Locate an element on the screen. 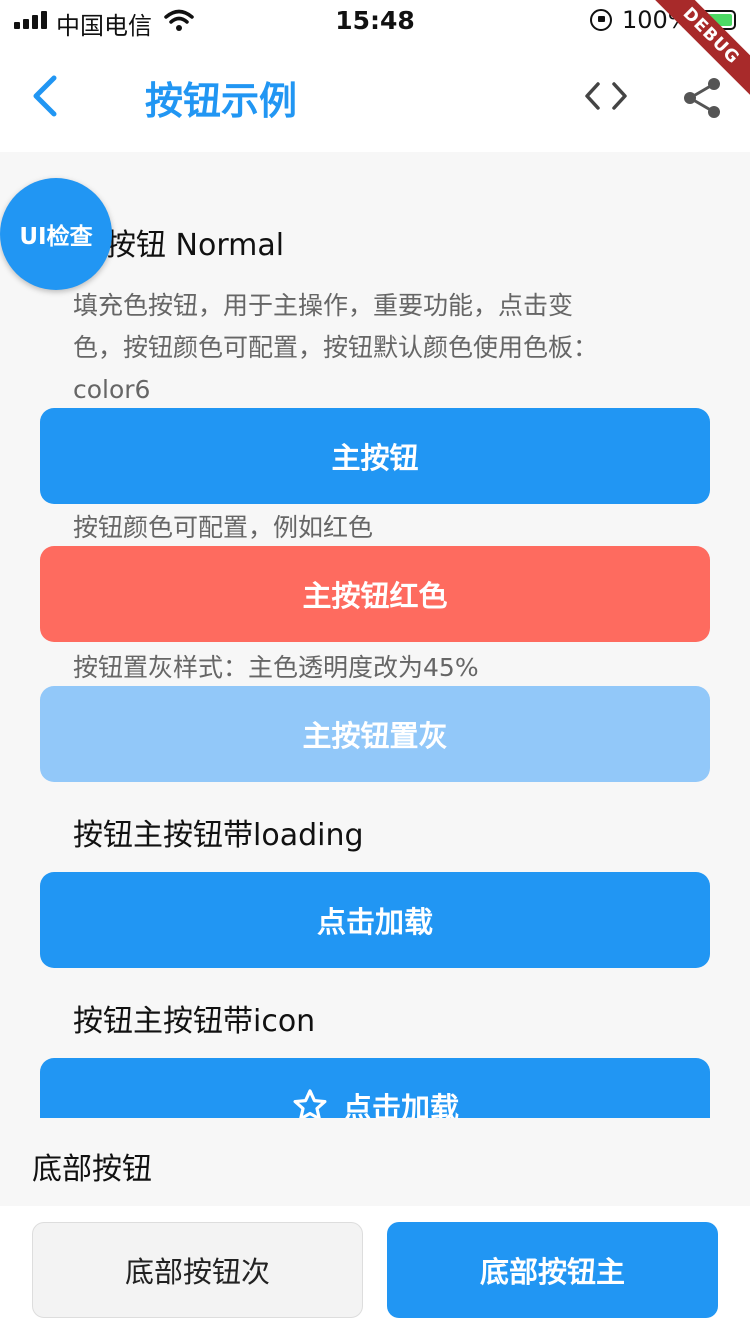 Image resolution: width=750 pixels, height=1334 pixels. bottom-section-title: 底部按钮 is located at coordinates (92, 1169).